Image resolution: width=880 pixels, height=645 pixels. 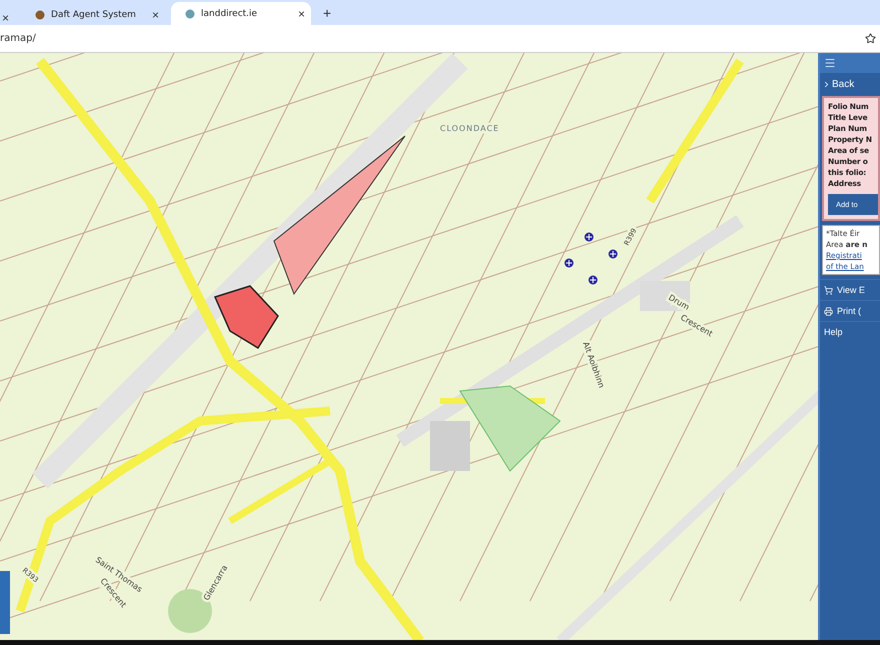 I want to click on tab-title: Daft Agent System, so click(x=94, y=15).